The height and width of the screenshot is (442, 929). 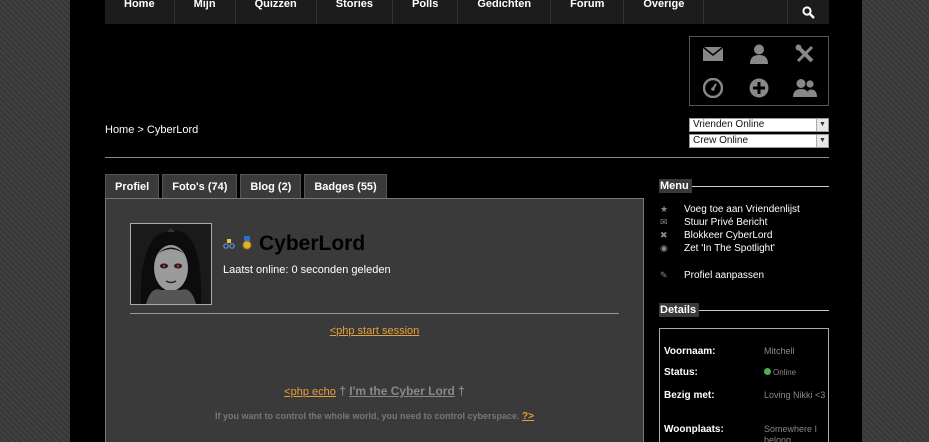 I want to click on nav-mijn: Mijn, so click(x=205, y=12).